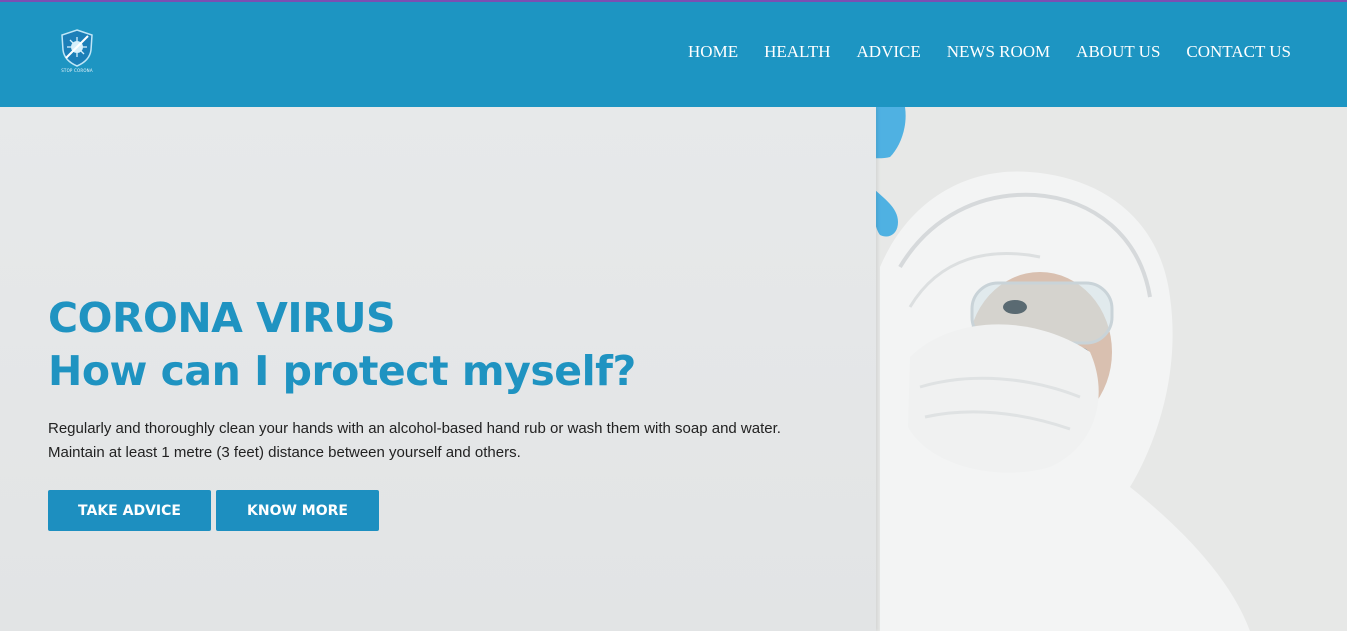 The height and width of the screenshot is (631, 1347). What do you see at coordinates (713, 52) in the screenshot?
I see `nav-home: HOME` at bounding box center [713, 52].